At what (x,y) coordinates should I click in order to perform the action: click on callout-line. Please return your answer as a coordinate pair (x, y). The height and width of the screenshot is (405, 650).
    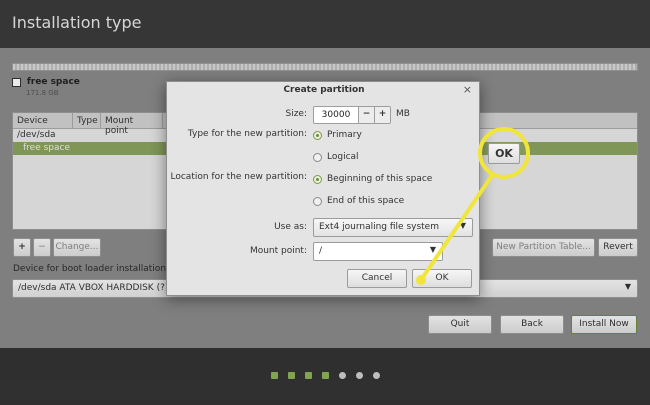
    Looking at the image, I should click on (458, 225).